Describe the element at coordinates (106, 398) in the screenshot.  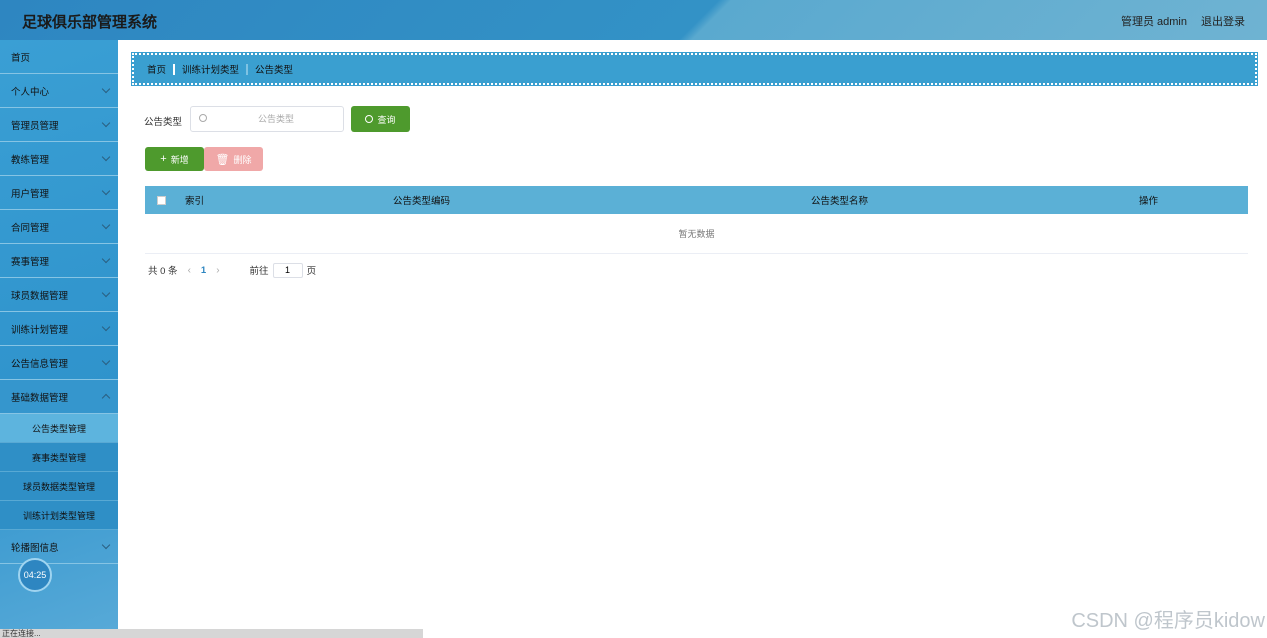
I see `chevron-up-icon` at that location.